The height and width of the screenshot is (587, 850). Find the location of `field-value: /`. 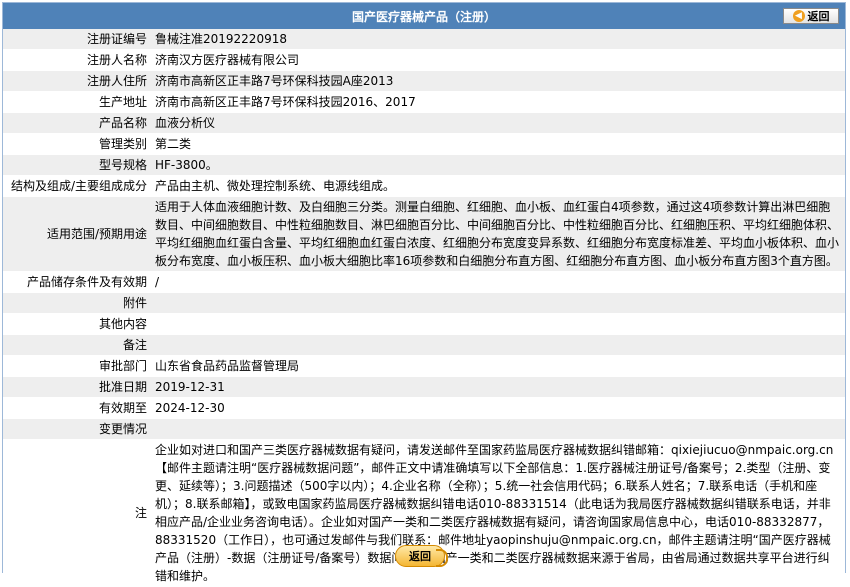

field-value: / is located at coordinates (498, 282).